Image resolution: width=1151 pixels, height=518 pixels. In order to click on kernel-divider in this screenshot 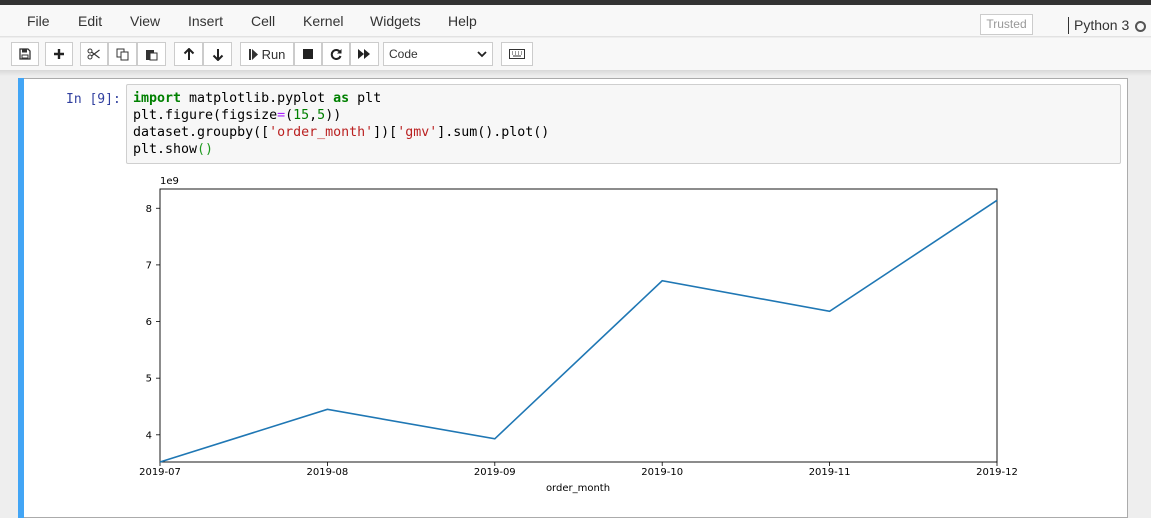, I will do `click(1068, 25)`.